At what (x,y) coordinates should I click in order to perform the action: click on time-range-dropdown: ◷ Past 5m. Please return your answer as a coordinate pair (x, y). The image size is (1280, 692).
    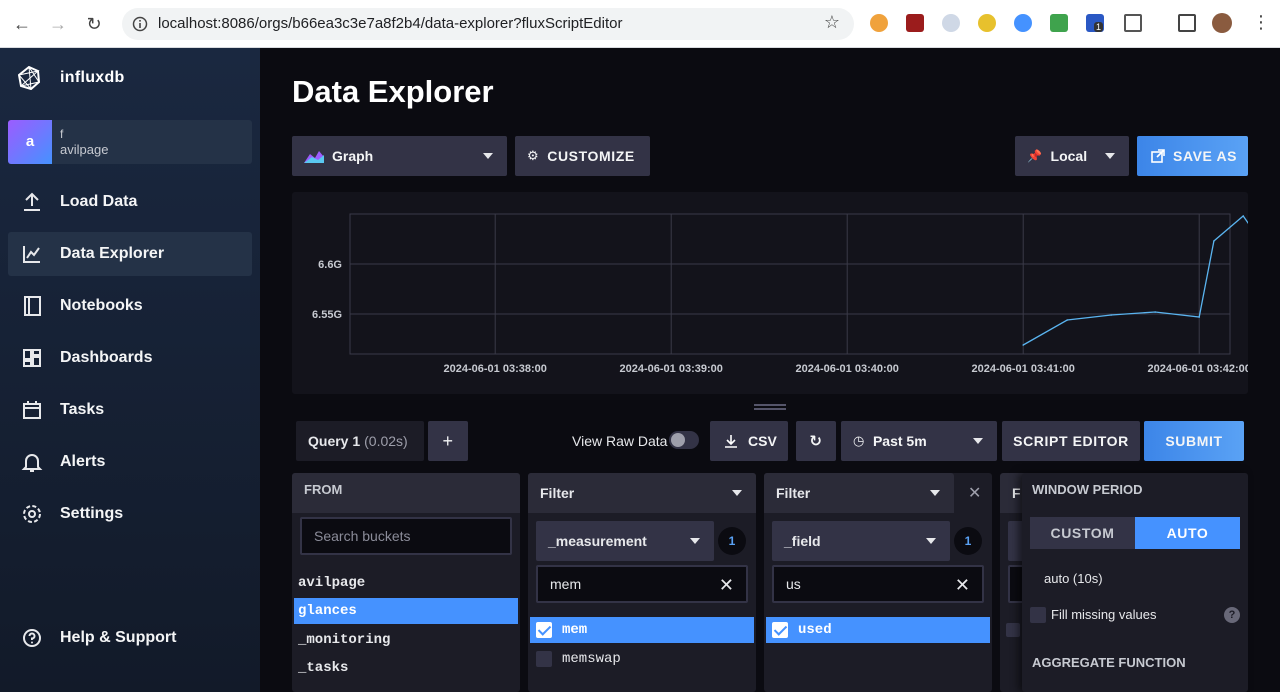
    Looking at the image, I should click on (919, 441).